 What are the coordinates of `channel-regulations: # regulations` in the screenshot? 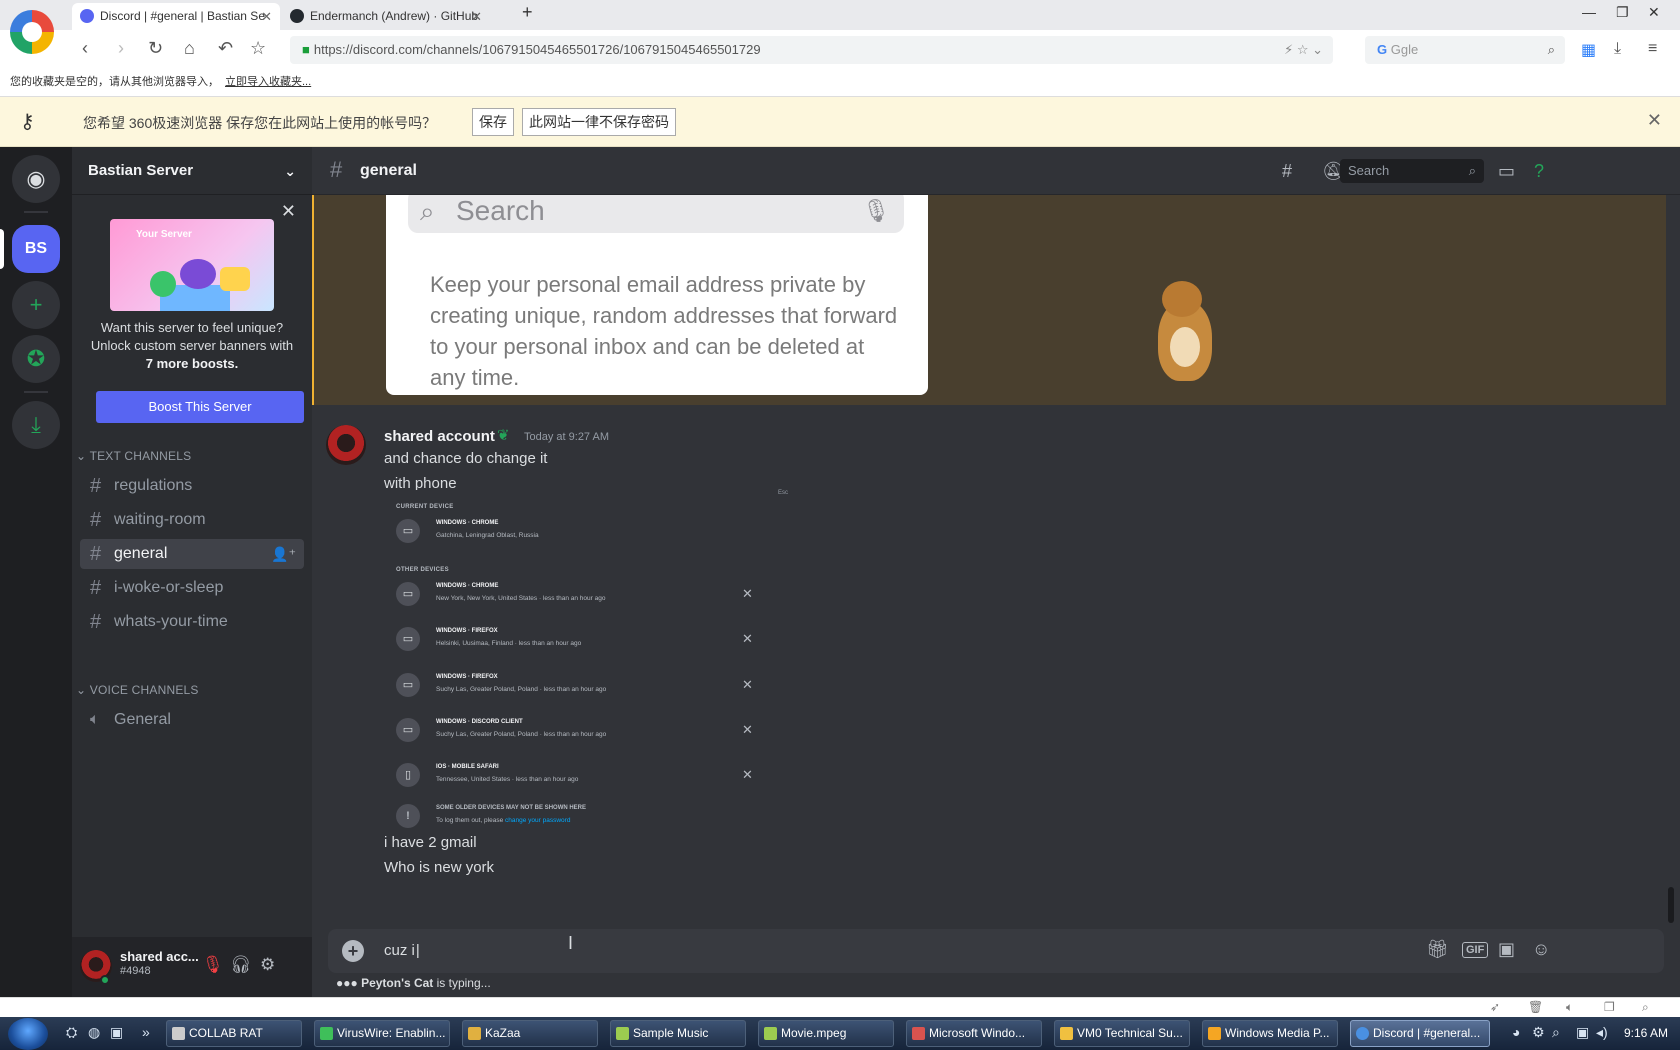 It's located at (192, 486).